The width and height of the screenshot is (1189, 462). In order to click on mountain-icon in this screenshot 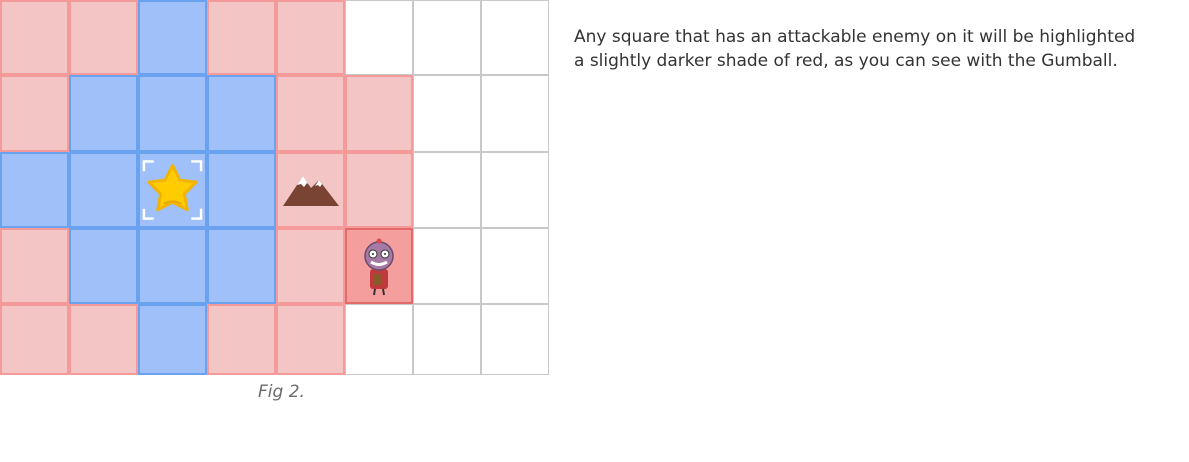, I will do `click(310, 190)`.